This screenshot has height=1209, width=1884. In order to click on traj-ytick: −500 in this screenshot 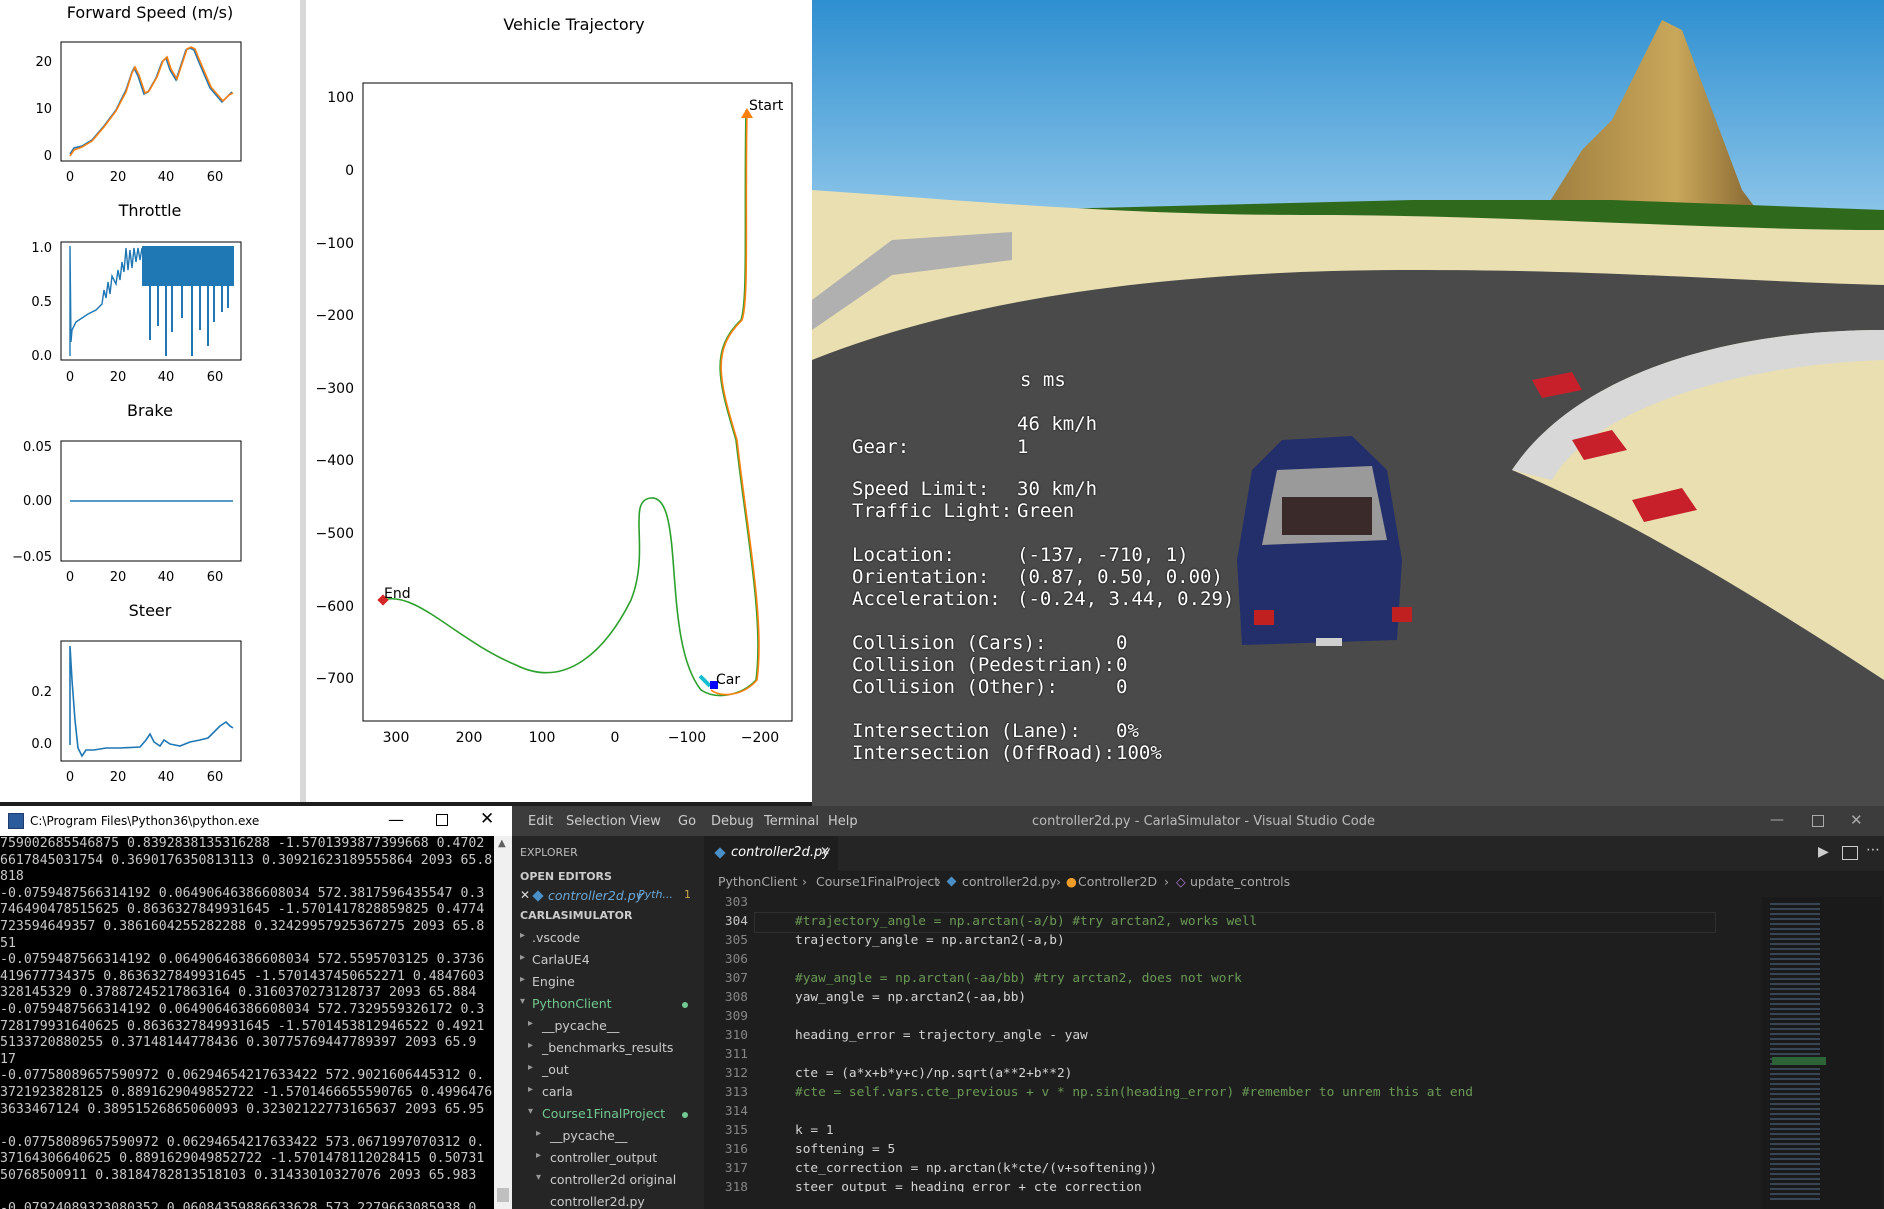, I will do `click(335, 534)`.